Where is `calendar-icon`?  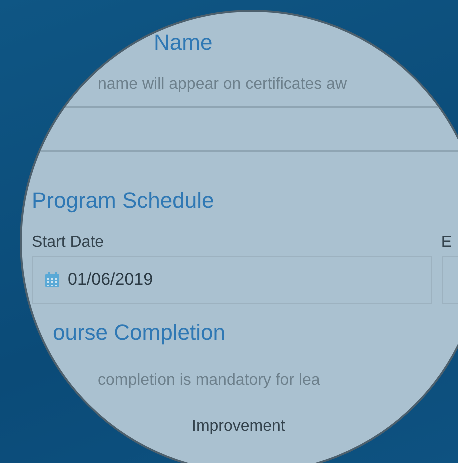 calendar-icon is located at coordinates (52, 280).